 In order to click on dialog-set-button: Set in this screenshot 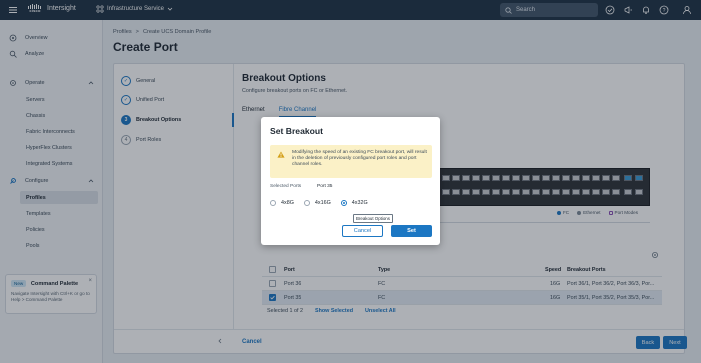, I will do `click(411, 231)`.